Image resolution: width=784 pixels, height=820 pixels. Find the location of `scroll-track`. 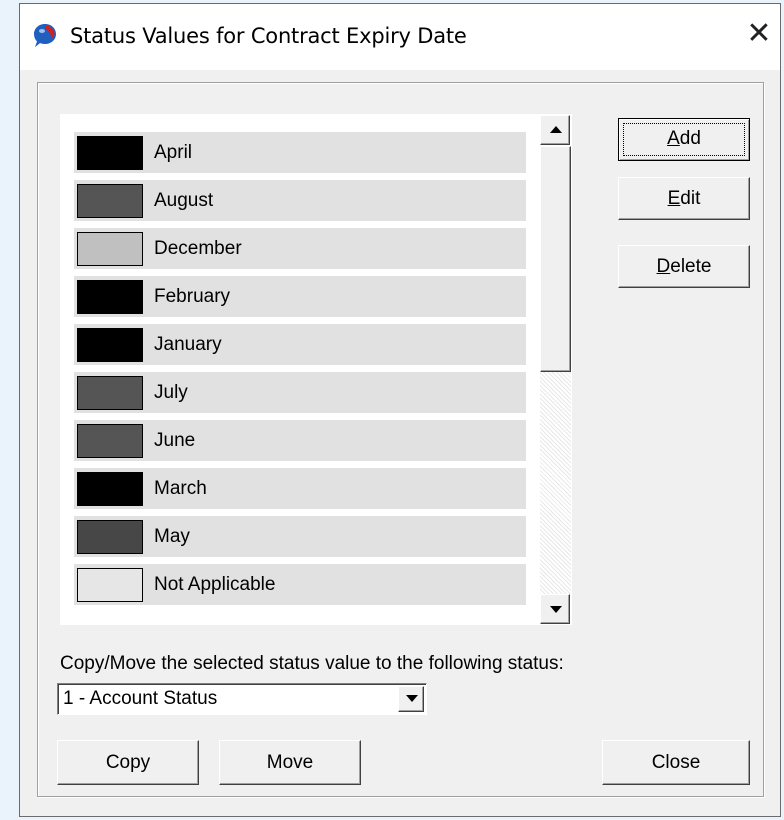

scroll-track is located at coordinates (555, 483).